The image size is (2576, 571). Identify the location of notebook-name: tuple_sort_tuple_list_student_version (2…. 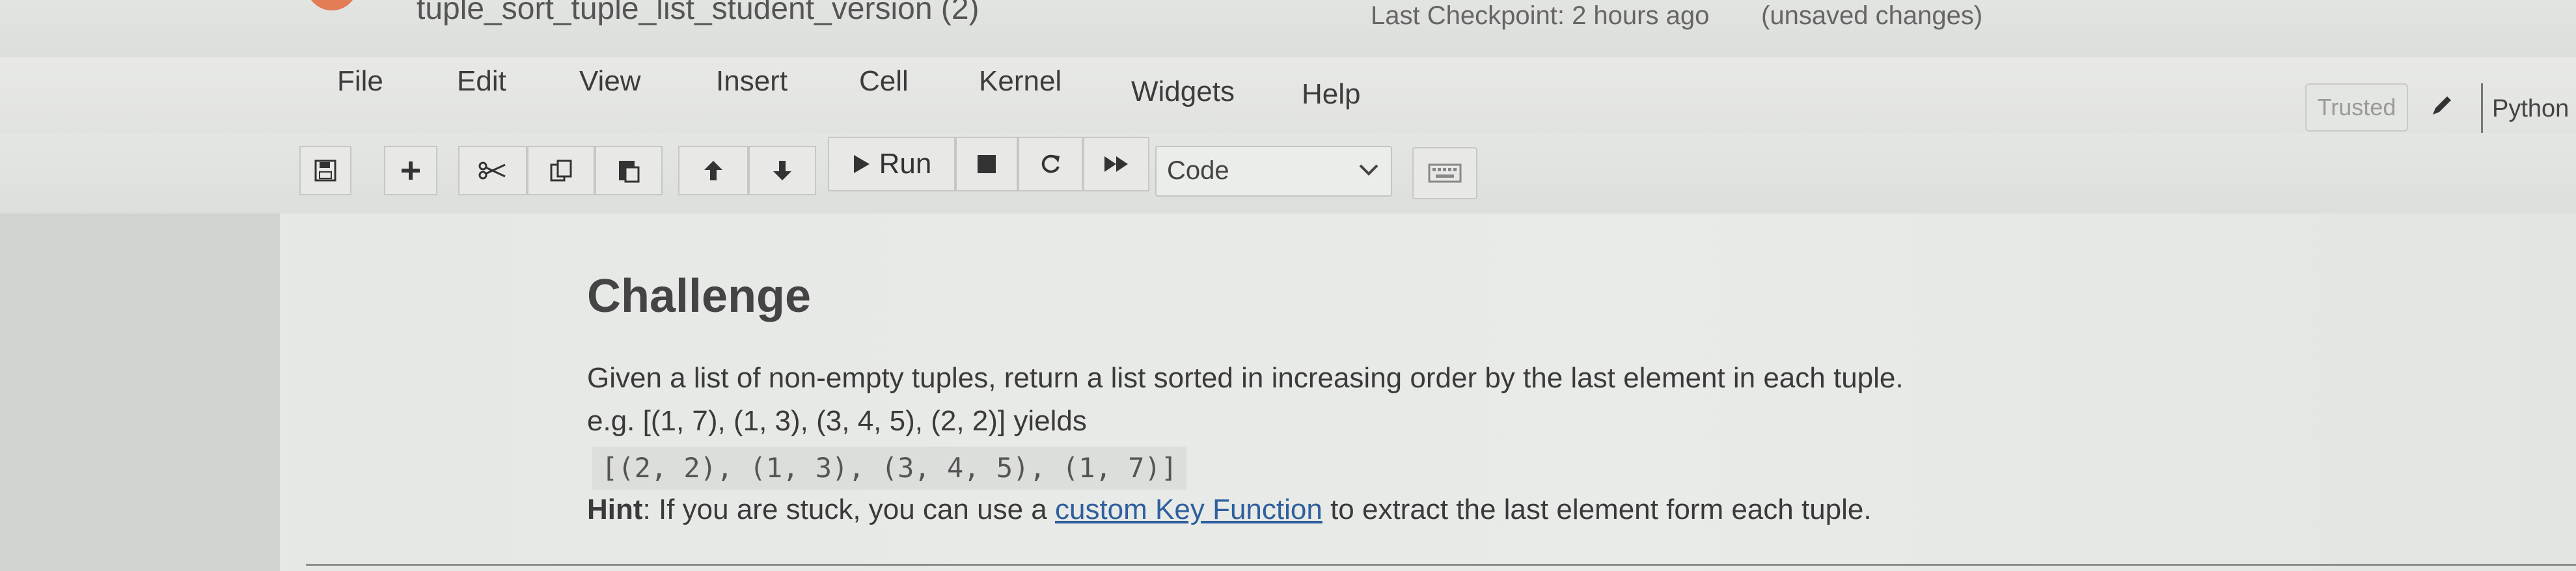
(698, 13).